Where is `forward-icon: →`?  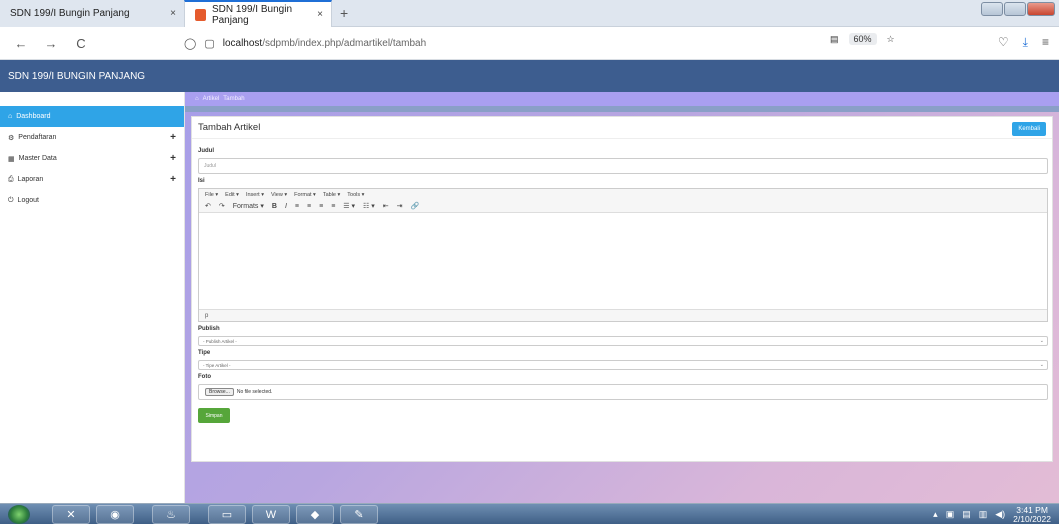 forward-icon: → is located at coordinates (51, 43).